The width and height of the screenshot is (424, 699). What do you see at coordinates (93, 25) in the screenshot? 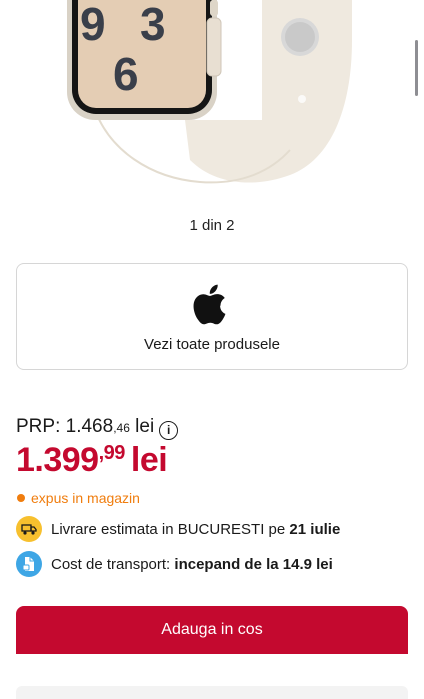
I see `svg-text: 9` at bounding box center [93, 25].